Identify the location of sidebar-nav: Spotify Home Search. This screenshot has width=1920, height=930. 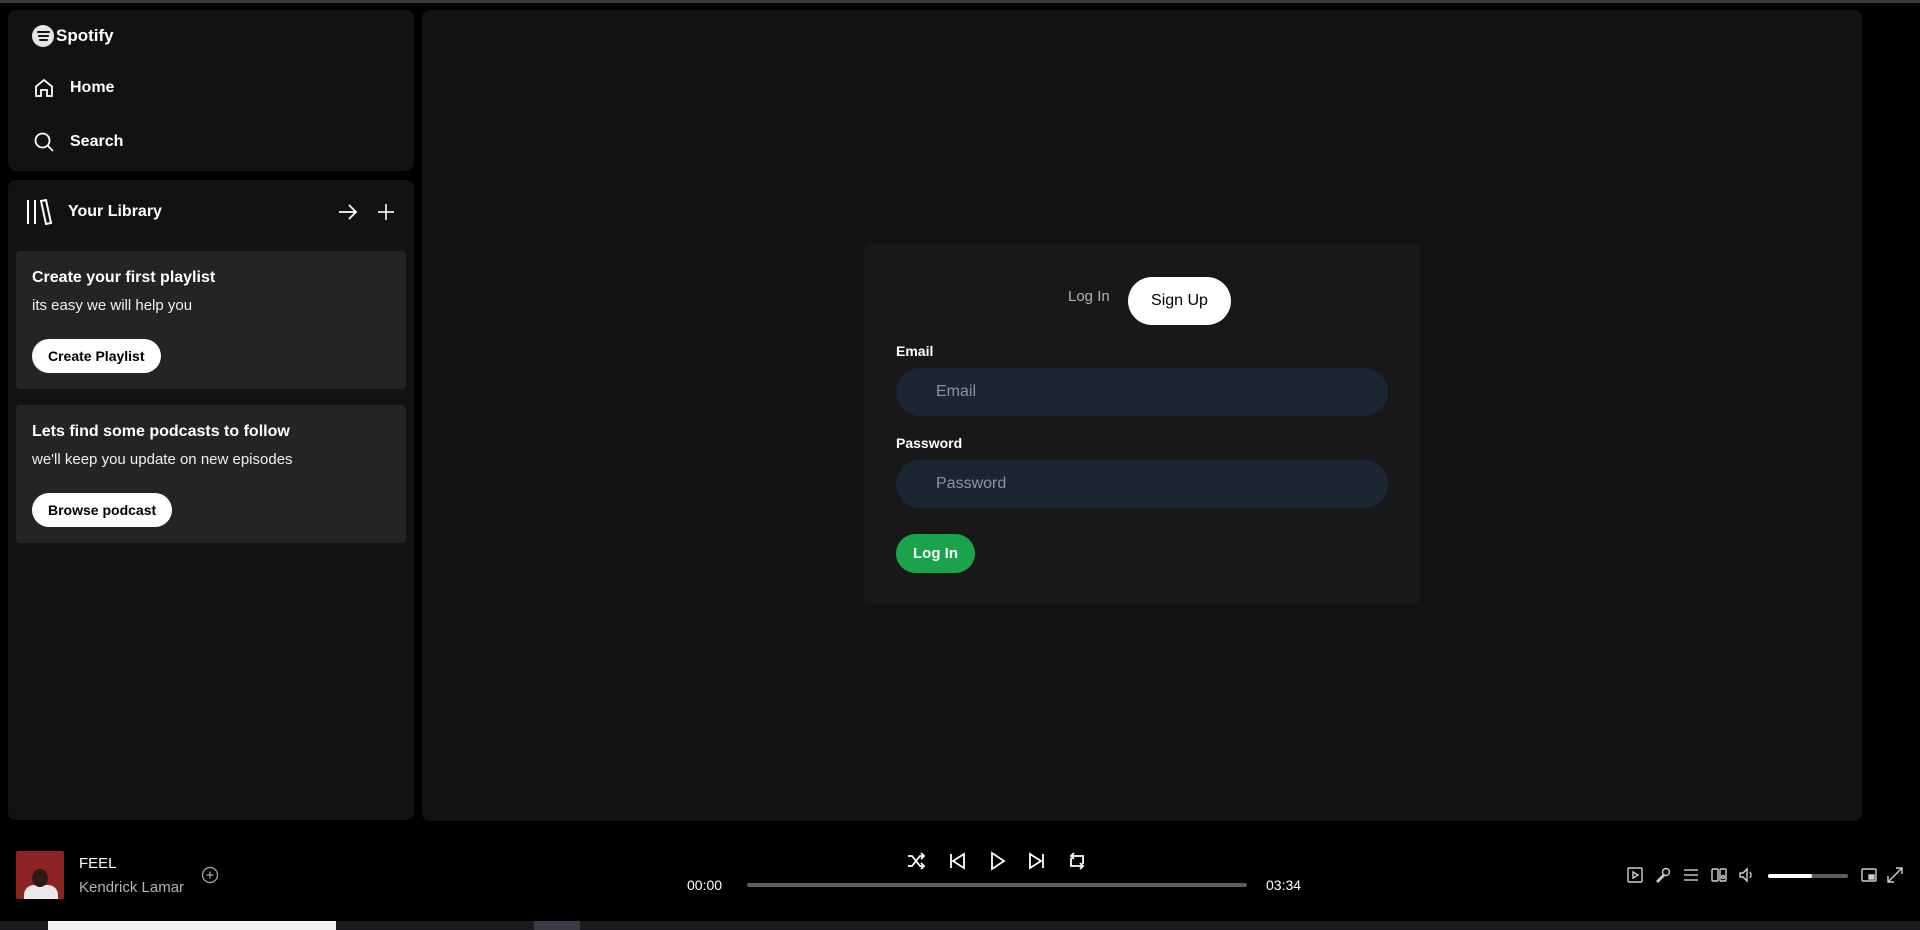
(211, 90).